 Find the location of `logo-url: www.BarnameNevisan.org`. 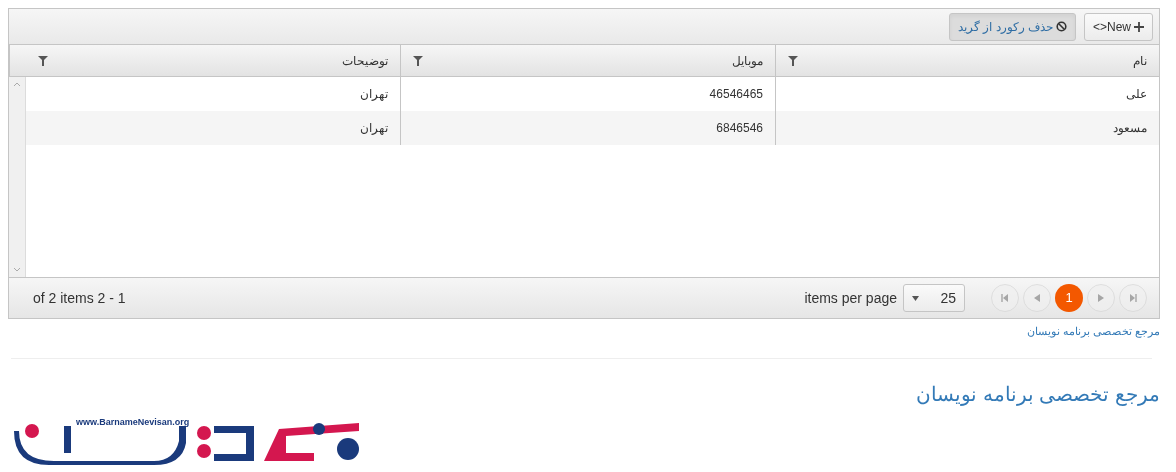

logo-url: www.BarnameNevisan.org is located at coordinates (133, 421).